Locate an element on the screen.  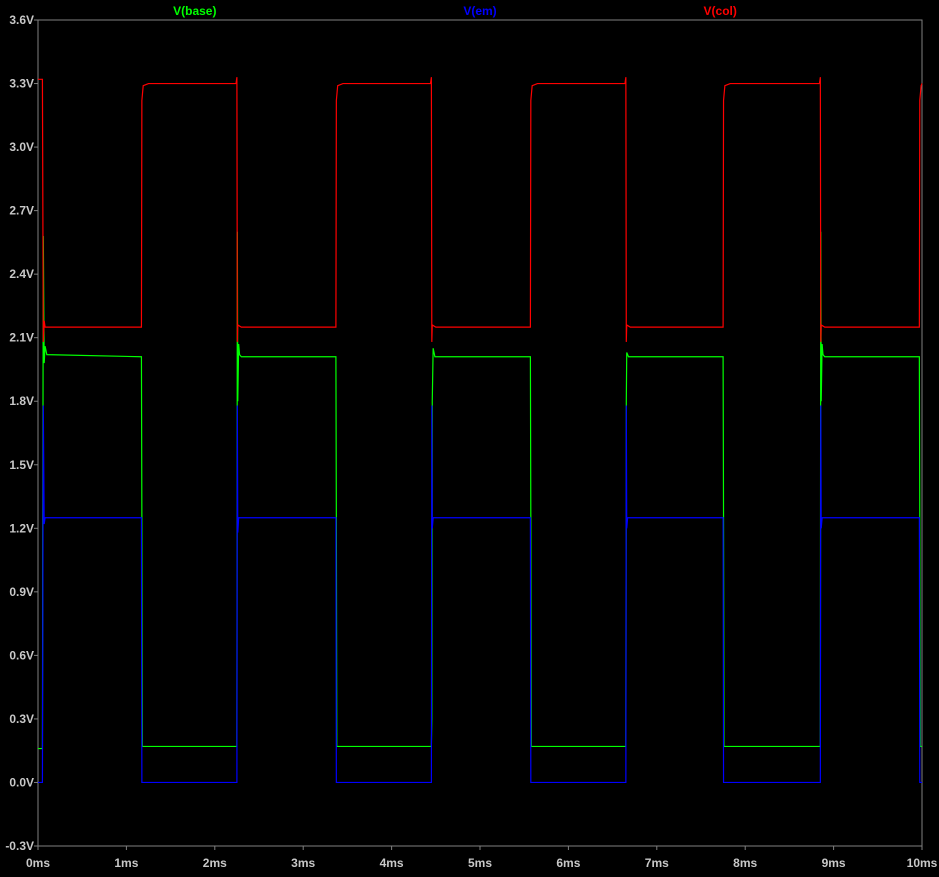
y-tick-label: 1.2V is located at coordinates (21, 528).